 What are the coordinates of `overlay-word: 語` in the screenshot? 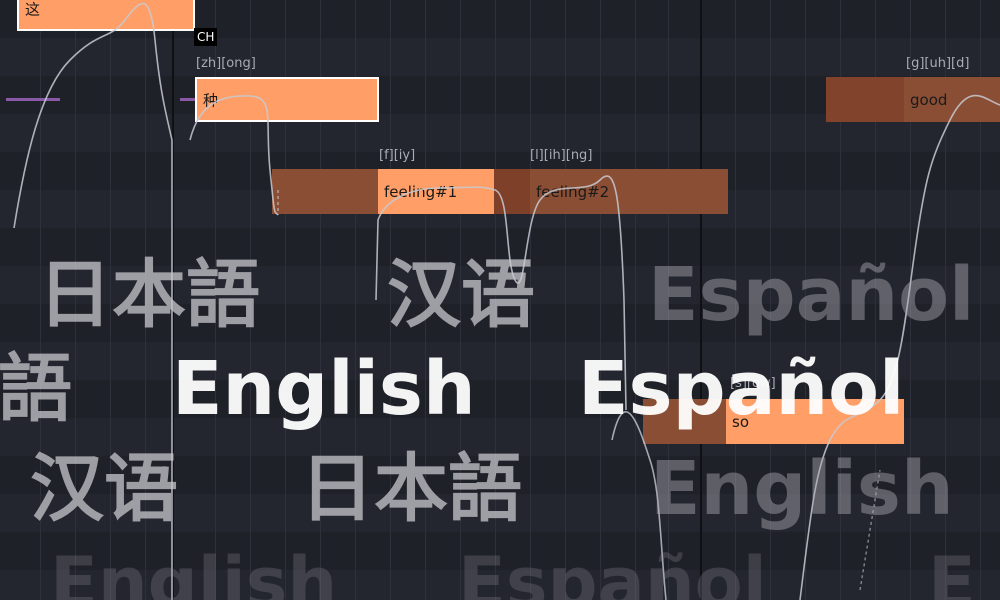 It's located at (36, 389).